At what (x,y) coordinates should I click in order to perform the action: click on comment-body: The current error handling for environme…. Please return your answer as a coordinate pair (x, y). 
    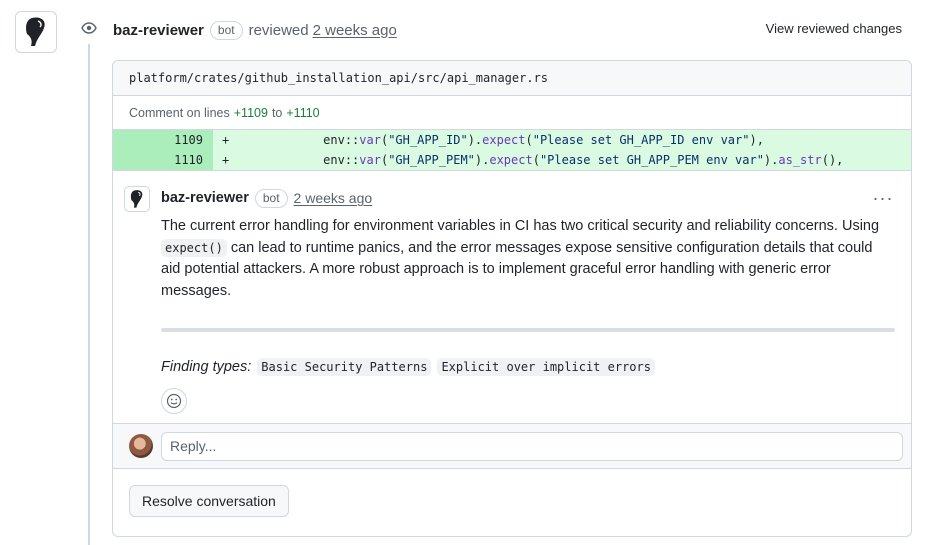
    Looking at the image, I should click on (526, 259).